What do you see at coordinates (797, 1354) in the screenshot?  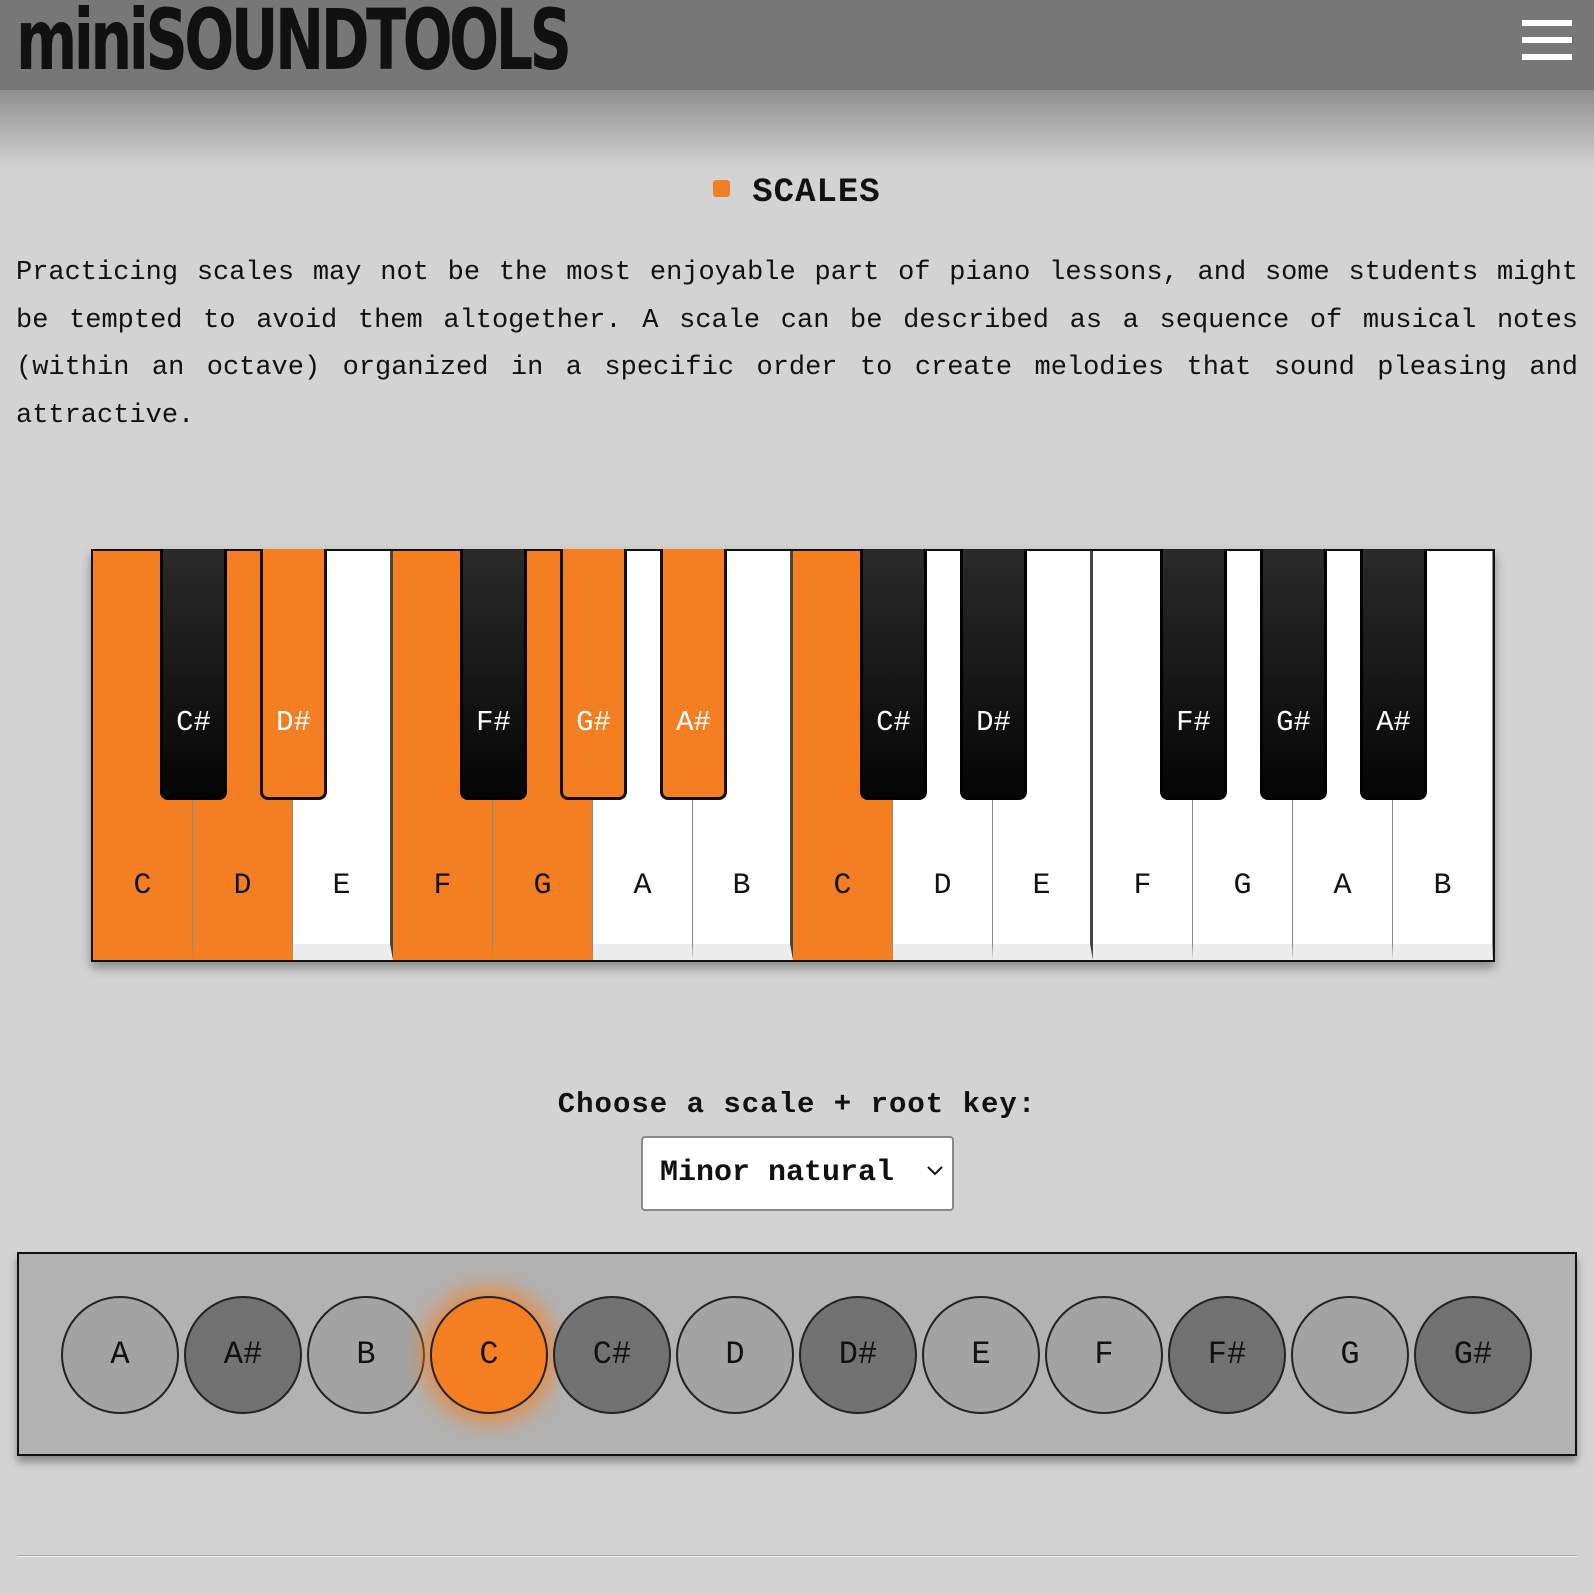 I see `root-key-panel: A A# B C C# D D# E F F# G G#` at bounding box center [797, 1354].